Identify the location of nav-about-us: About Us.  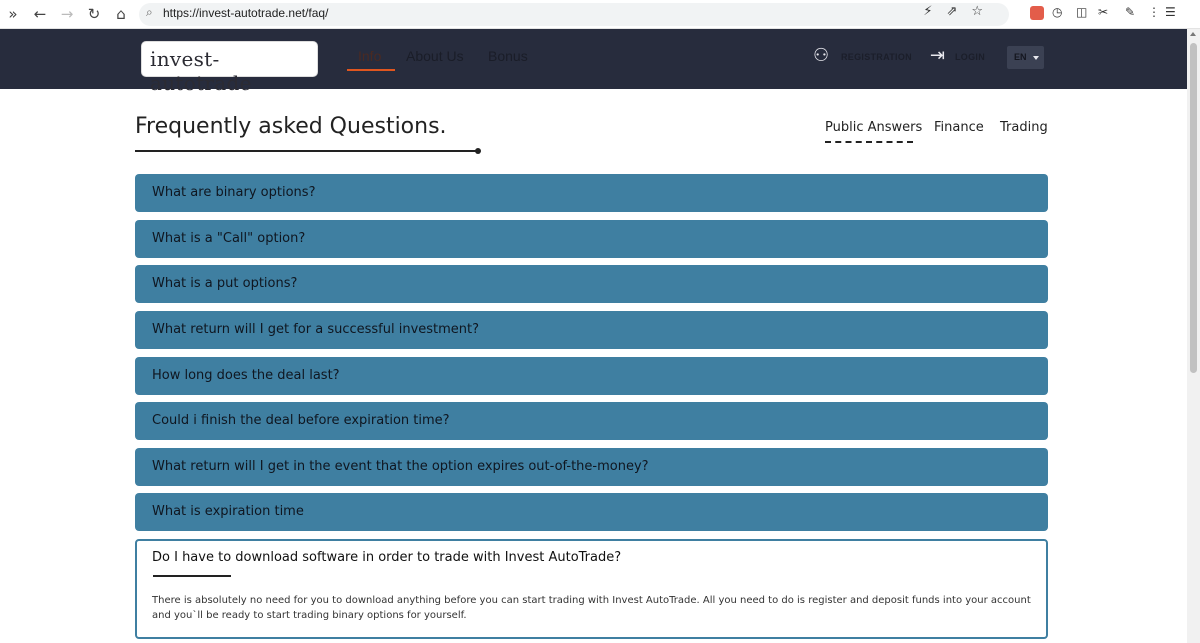
(435, 56).